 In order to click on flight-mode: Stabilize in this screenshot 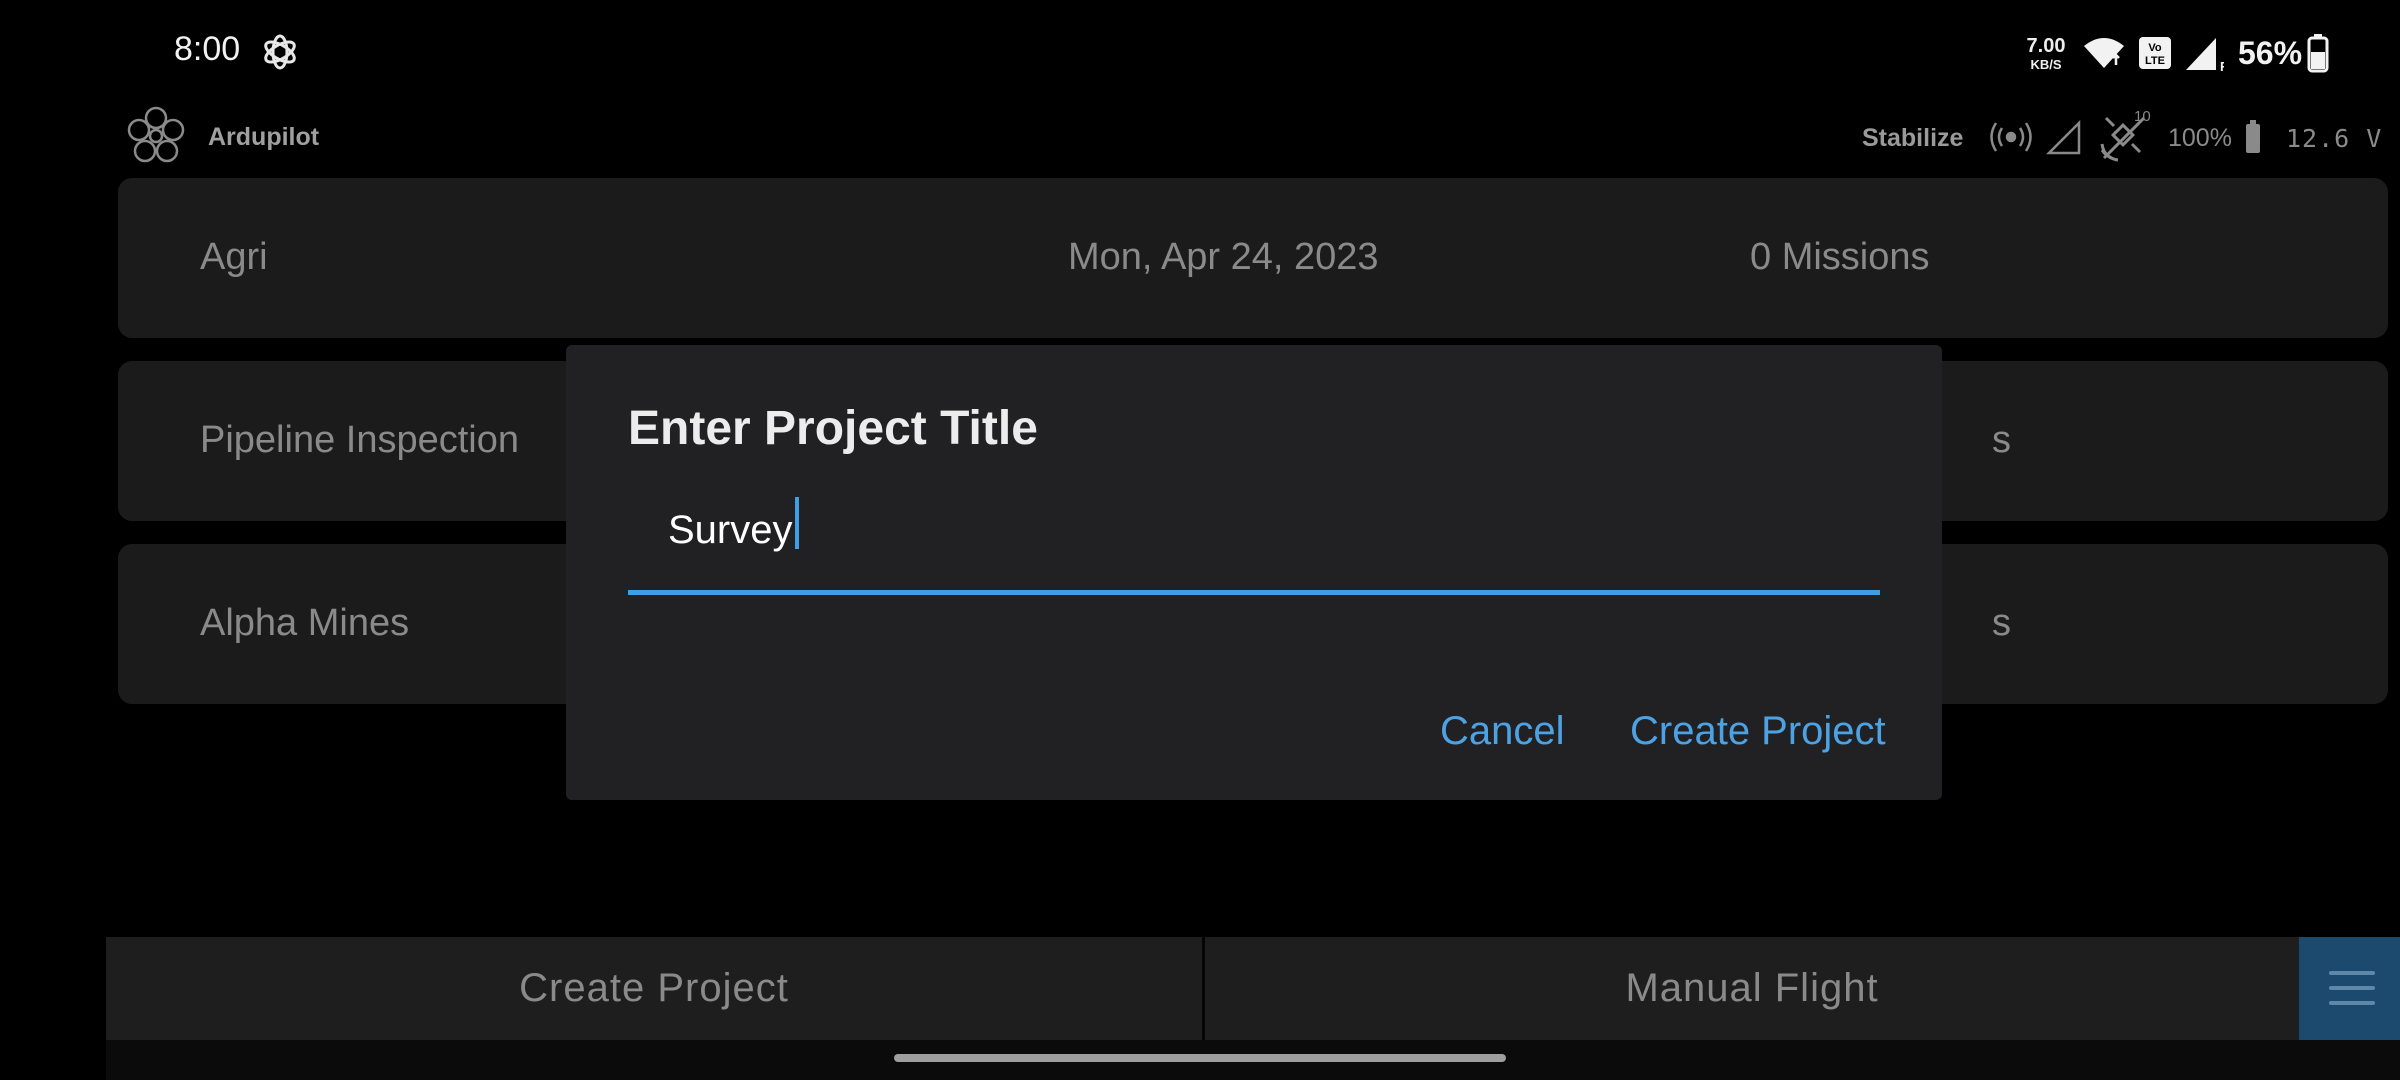, I will do `click(1912, 138)`.